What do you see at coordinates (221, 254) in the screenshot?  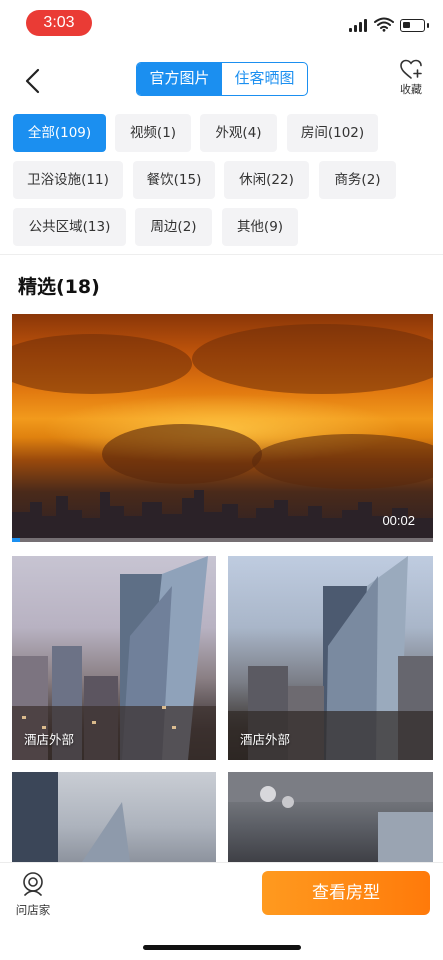 I see `divider` at bounding box center [221, 254].